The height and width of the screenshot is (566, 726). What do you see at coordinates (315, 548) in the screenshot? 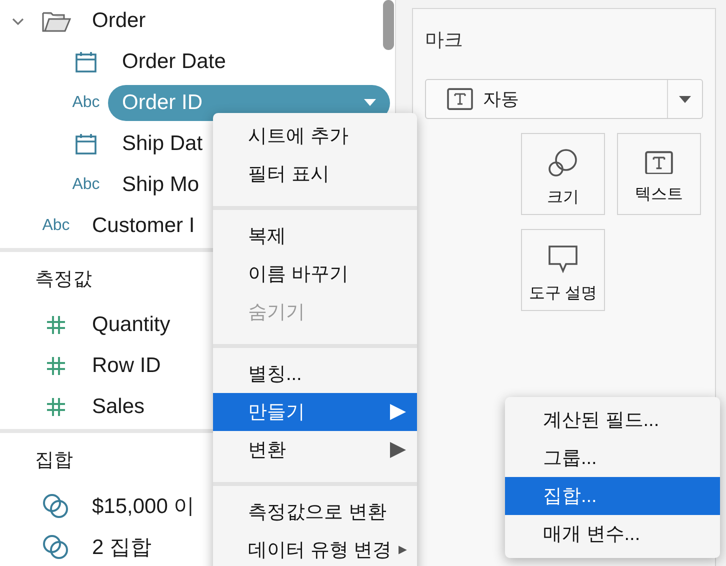
I see `menu-item: 데이터 유형 변경` at bounding box center [315, 548].